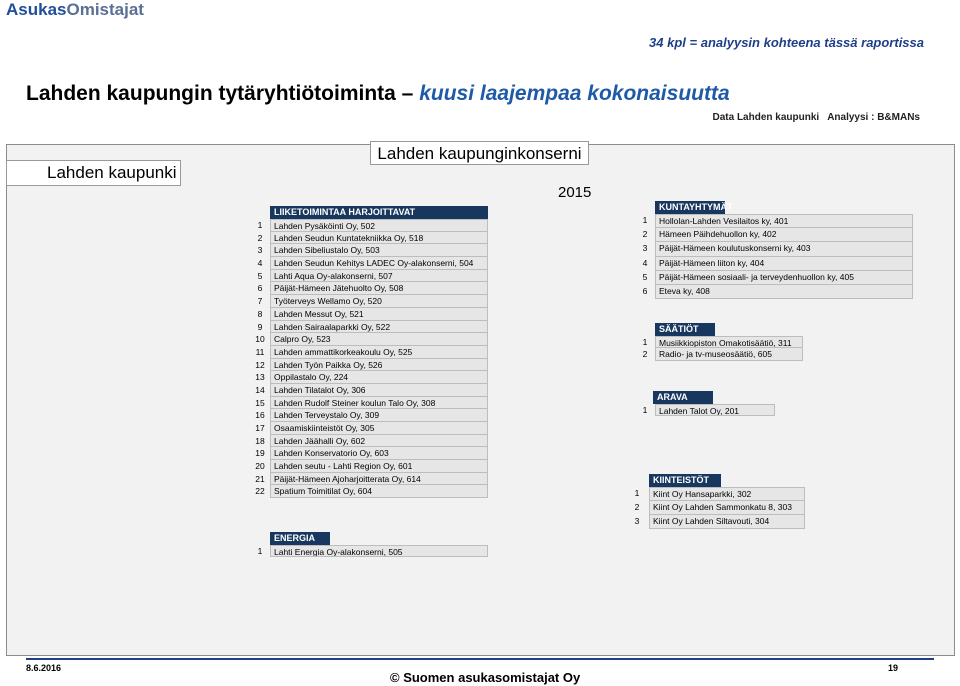  Describe the element at coordinates (715, 494) in the screenshot. I see `list-item: 1 Kiint Oy Hansaparkki, 302` at that location.